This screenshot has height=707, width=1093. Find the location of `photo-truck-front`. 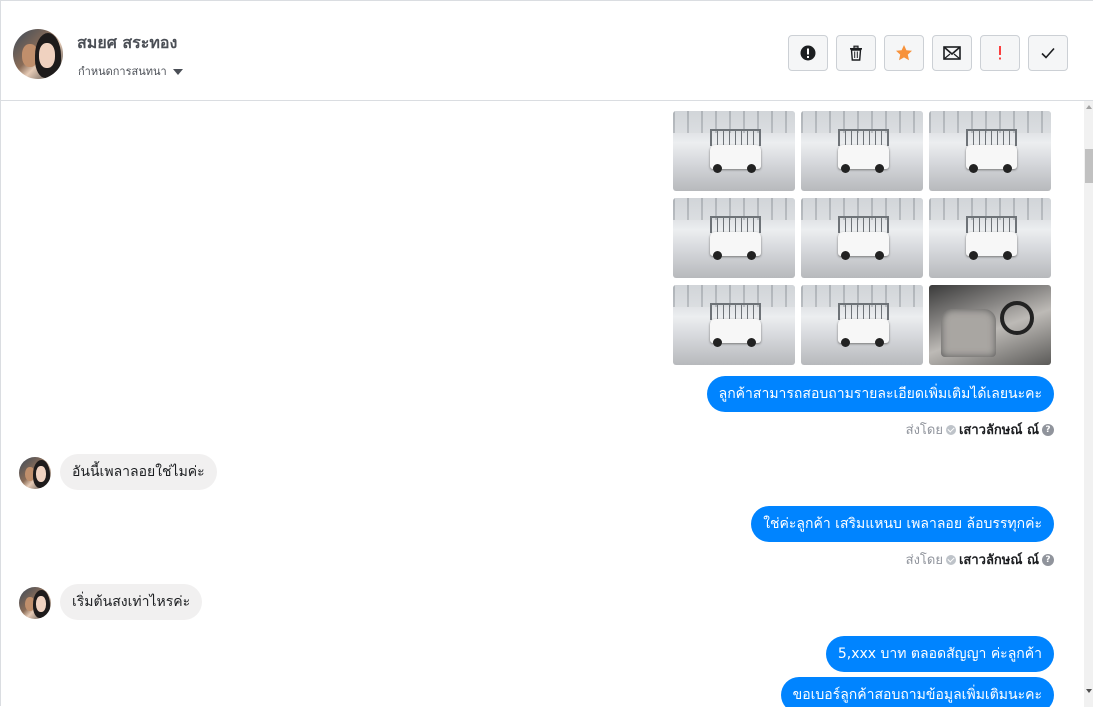

photo-truck-front is located at coordinates (734, 238).